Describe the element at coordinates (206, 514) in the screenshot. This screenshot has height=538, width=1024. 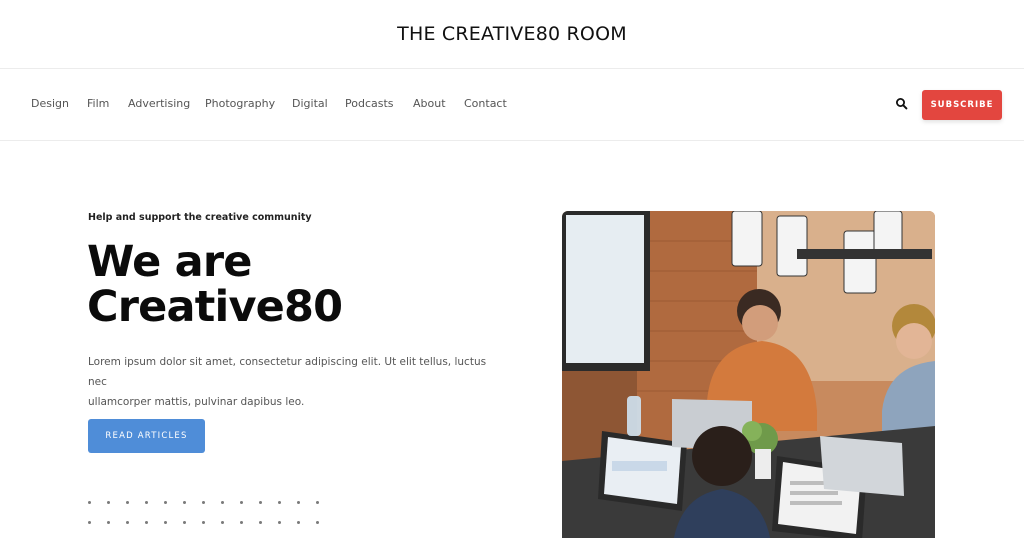
I see `dot-pattern-decoration` at that location.